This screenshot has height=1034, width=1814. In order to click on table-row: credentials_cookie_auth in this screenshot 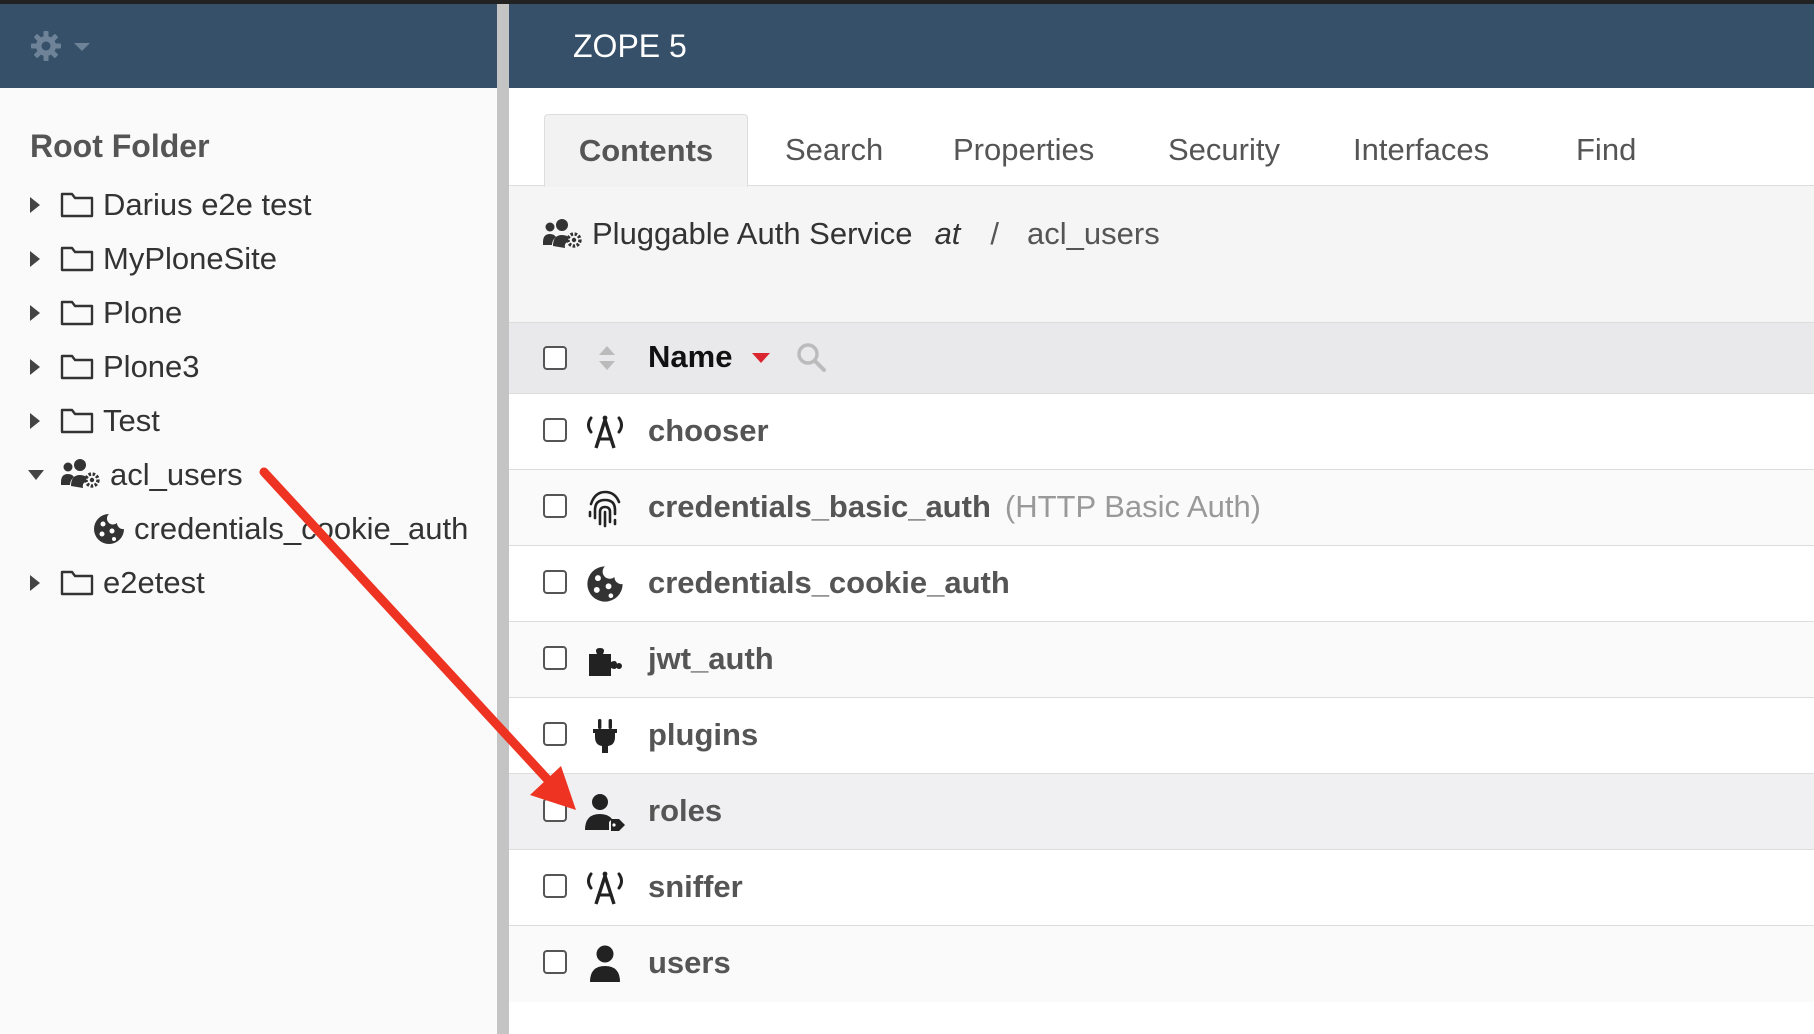, I will do `click(1161, 584)`.